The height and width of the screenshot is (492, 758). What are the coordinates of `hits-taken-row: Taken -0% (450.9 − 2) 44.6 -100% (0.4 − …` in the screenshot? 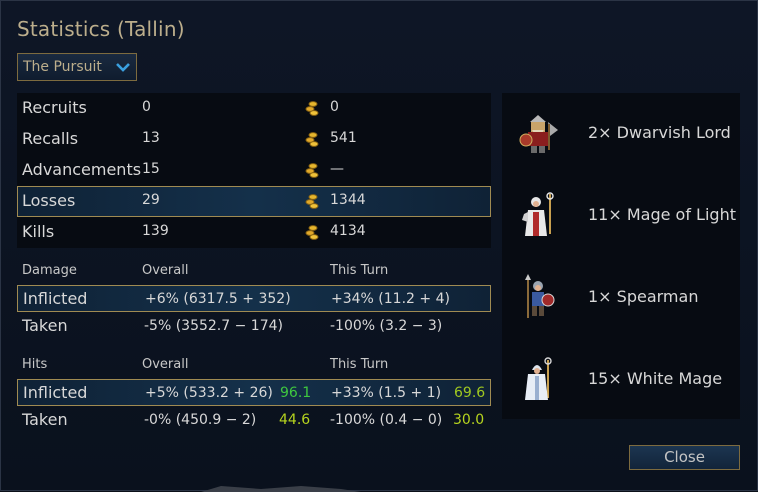 It's located at (254, 420).